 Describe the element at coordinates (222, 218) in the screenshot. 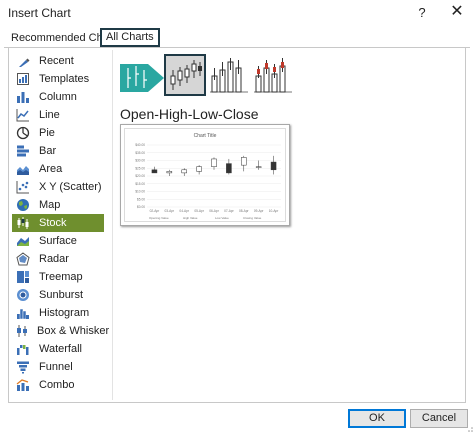

I see `legend-entry: Low Value` at that location.